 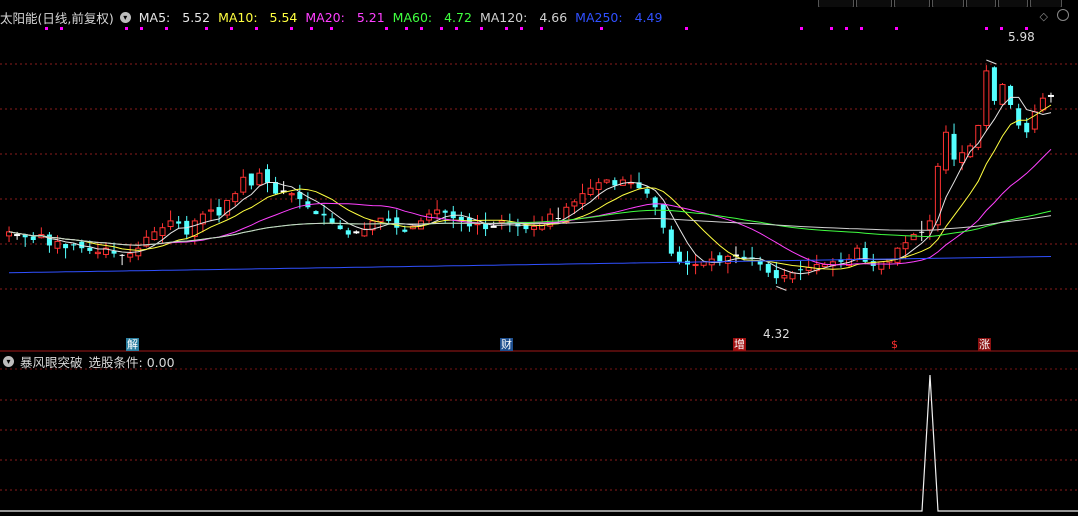 I want to click on event-marker-increase: 增, so click(x=739, y=344).